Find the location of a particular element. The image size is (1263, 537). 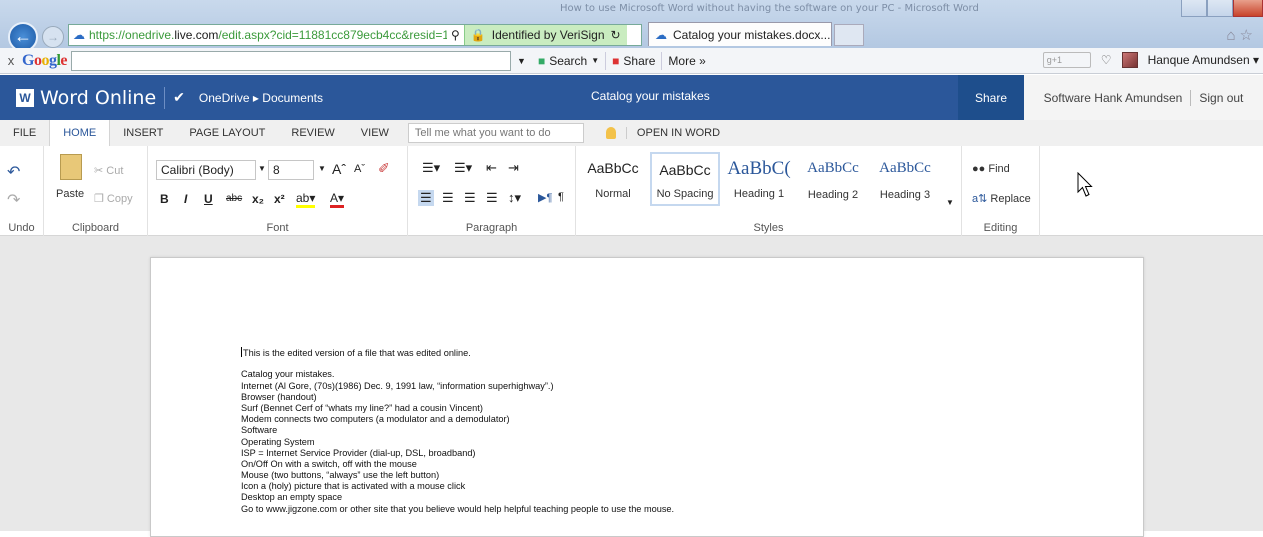

copy-button: ❐ Copy is located at coordinates (113, 198).